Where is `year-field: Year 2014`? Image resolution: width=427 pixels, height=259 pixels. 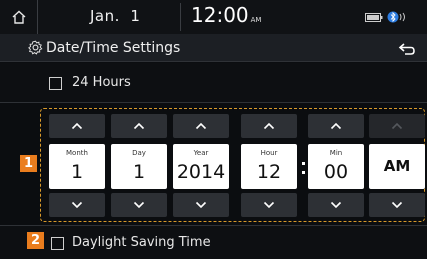
year-field: Year 2014 is located at coordinates (201, 166).